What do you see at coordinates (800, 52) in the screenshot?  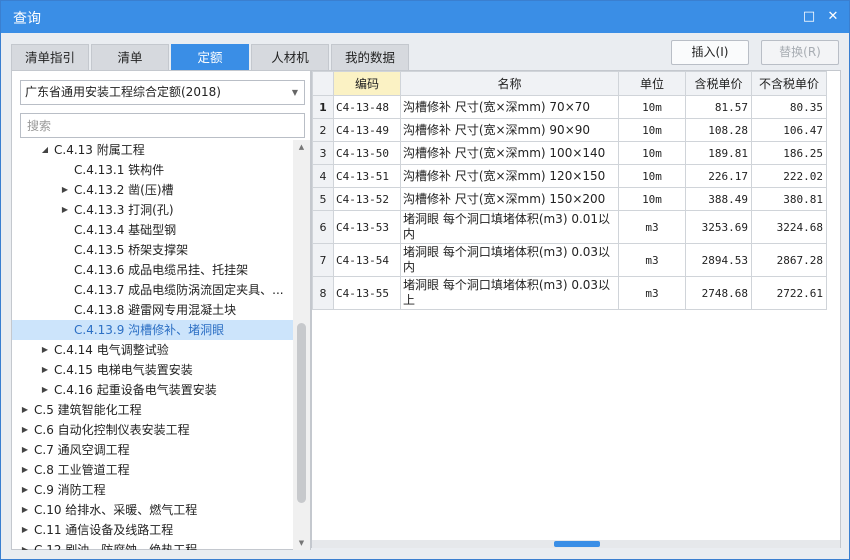 I see `replace-button: 替换(R)` at bounding box center [800, 52].